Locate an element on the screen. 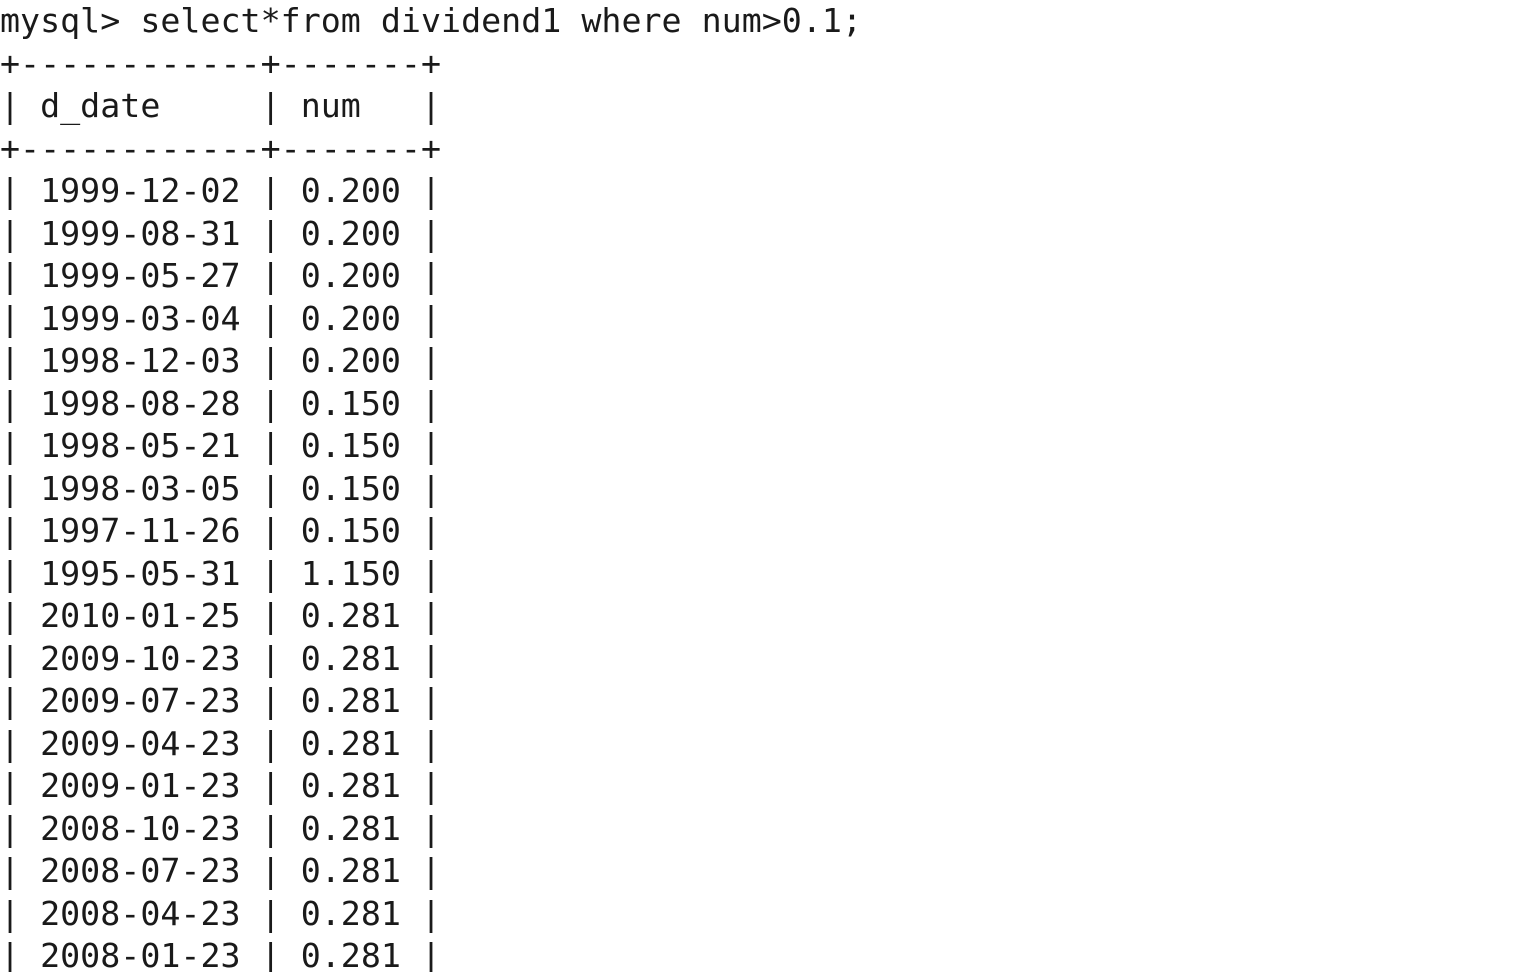  table-row: | 2008-10-23 | 0.281 | is located at coordinates (221, 828).